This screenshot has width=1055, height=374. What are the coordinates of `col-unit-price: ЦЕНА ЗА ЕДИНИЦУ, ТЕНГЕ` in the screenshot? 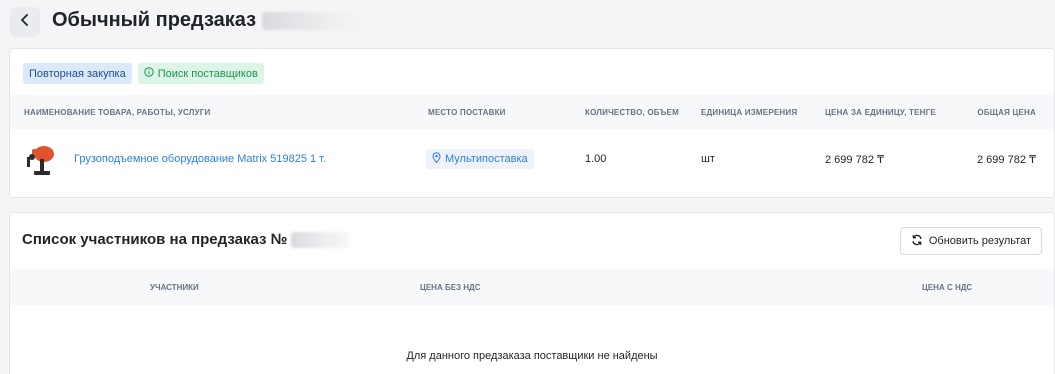 It's located at (880, 112).